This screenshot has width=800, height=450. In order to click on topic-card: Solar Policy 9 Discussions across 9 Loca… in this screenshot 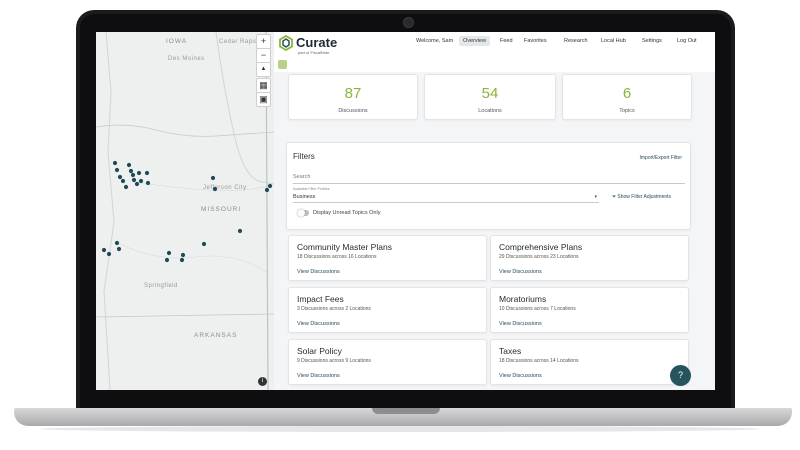, I will do `click(387, 362)`.